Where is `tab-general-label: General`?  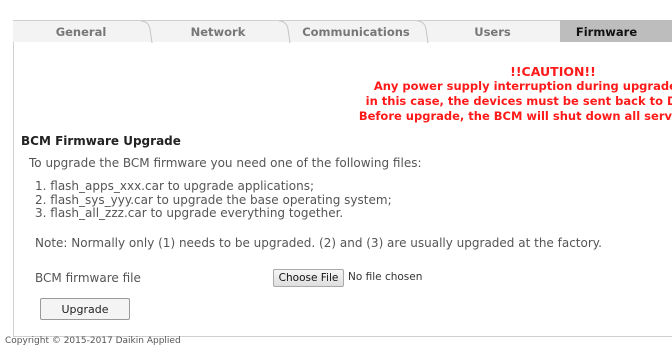
tab-general-label: General is located at coordinates (81, 31).